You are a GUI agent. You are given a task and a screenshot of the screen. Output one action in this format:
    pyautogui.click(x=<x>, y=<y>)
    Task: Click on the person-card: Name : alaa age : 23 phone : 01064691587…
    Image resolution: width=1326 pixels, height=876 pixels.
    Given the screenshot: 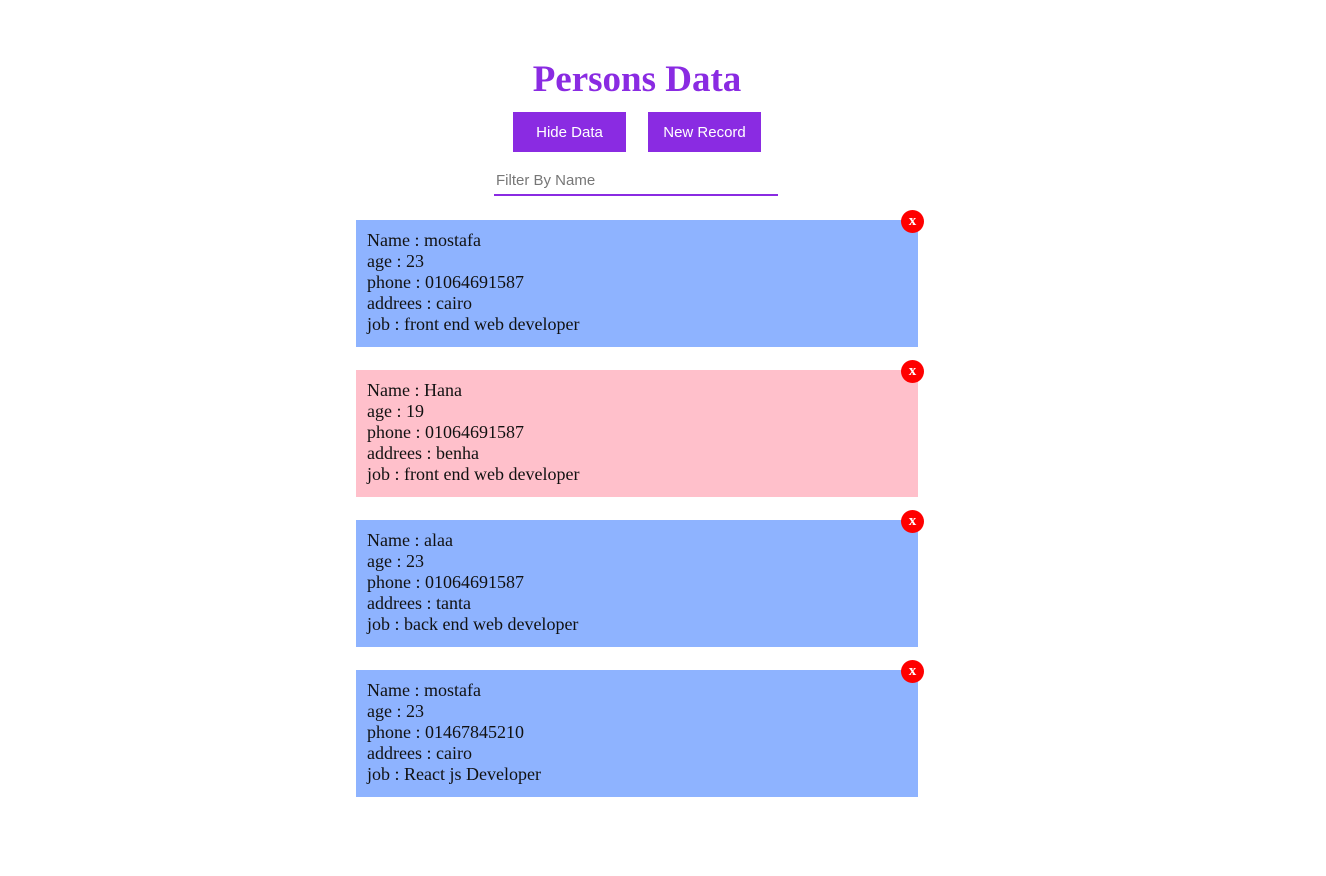 What is the action you would take?
    pyautogui.click(x=640, y=578)
    